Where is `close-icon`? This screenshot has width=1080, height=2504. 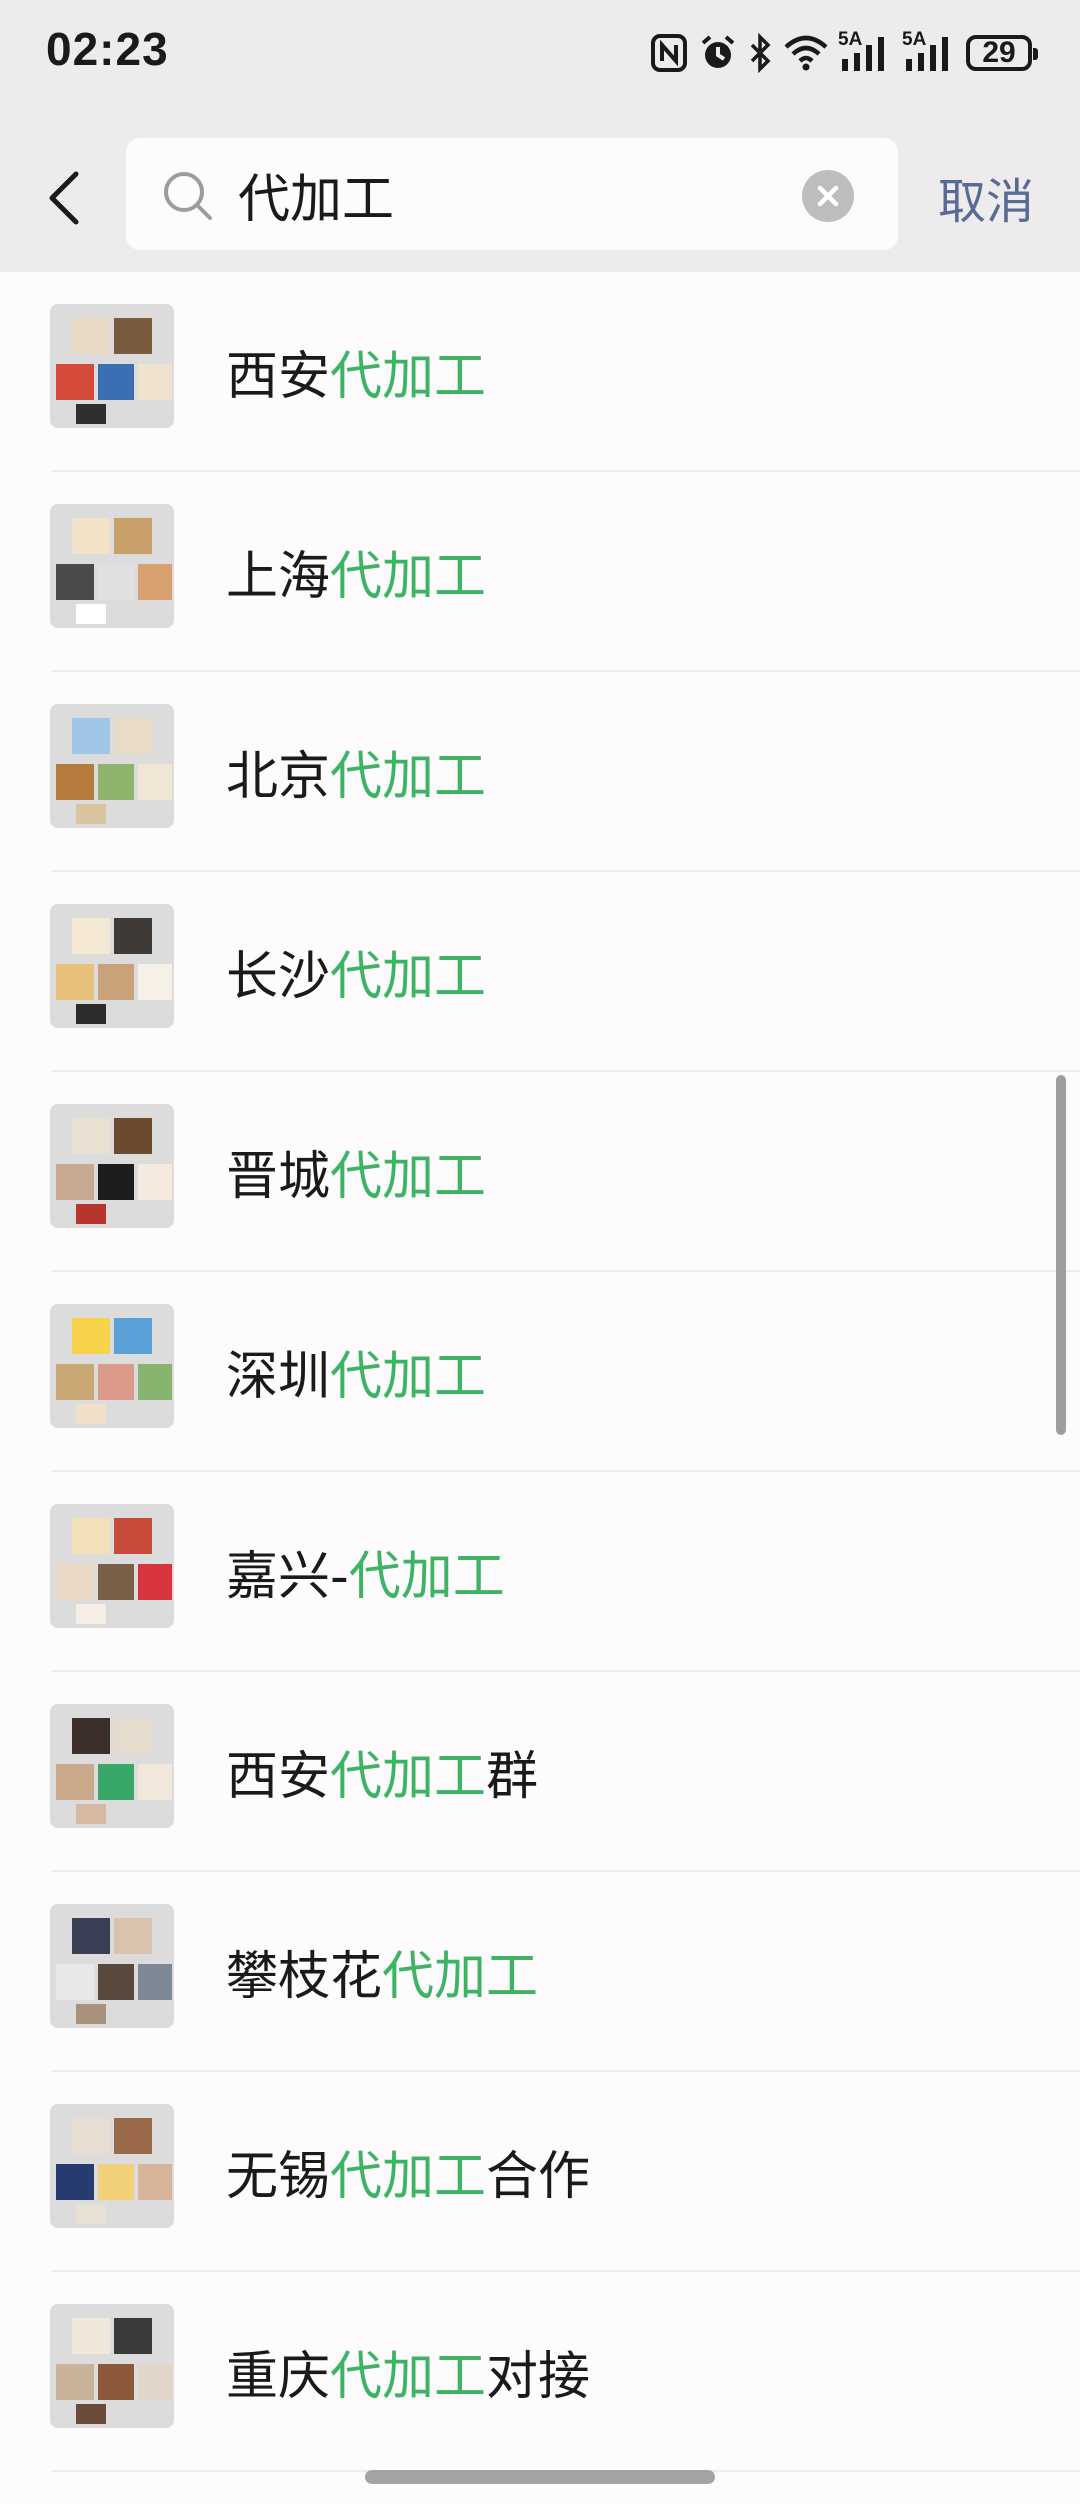
close-icon is located at coordinates (828, 196).